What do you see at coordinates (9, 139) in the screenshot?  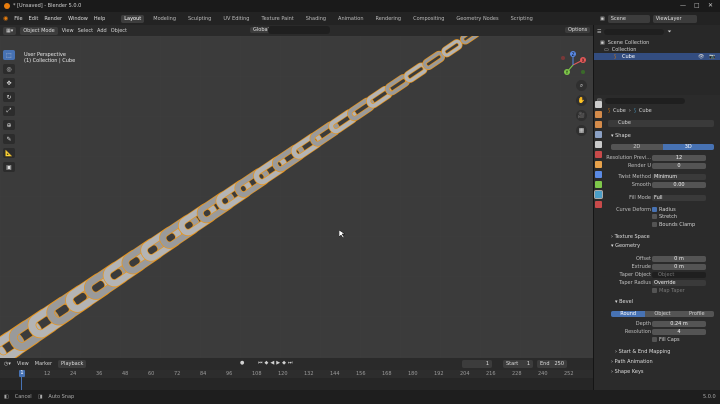 I see `annotate-tool-icon: ✎` at bounding box center [9, 139].